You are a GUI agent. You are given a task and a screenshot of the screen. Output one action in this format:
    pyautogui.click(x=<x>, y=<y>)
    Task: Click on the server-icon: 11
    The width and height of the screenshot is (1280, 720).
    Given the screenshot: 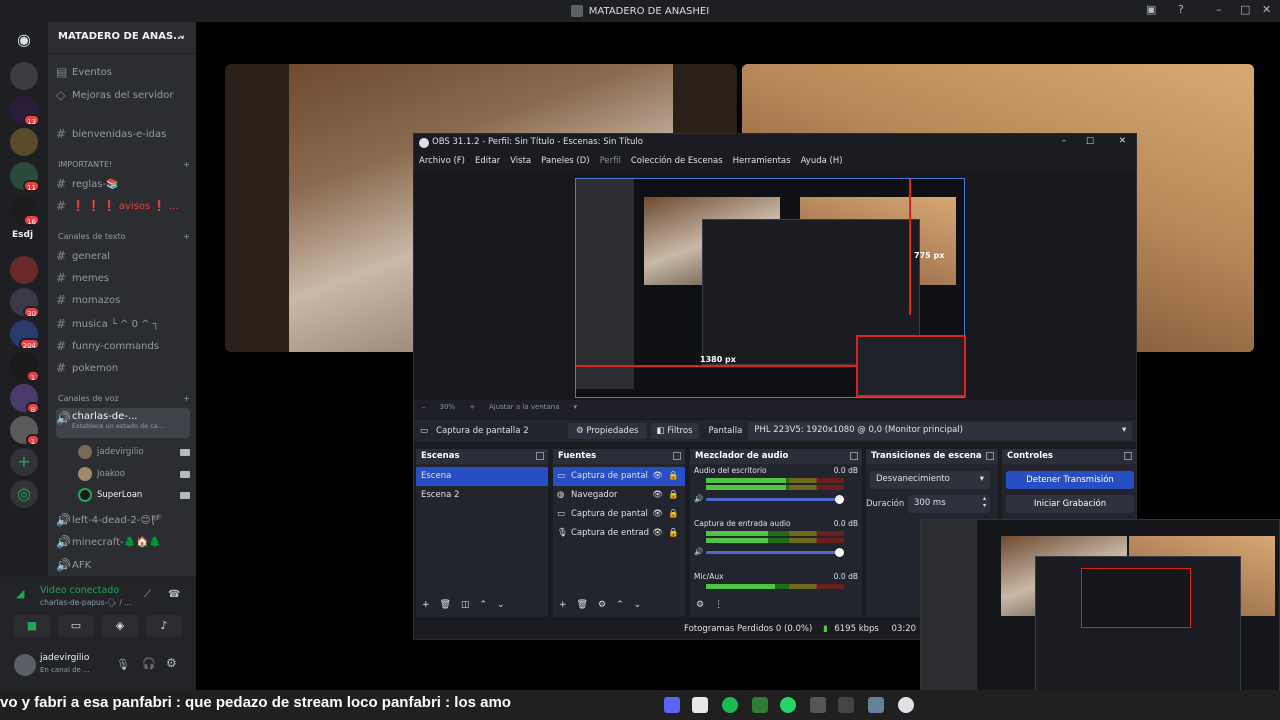 What is the action you would take?
    pyautogui.click(x=25, y=177)
    